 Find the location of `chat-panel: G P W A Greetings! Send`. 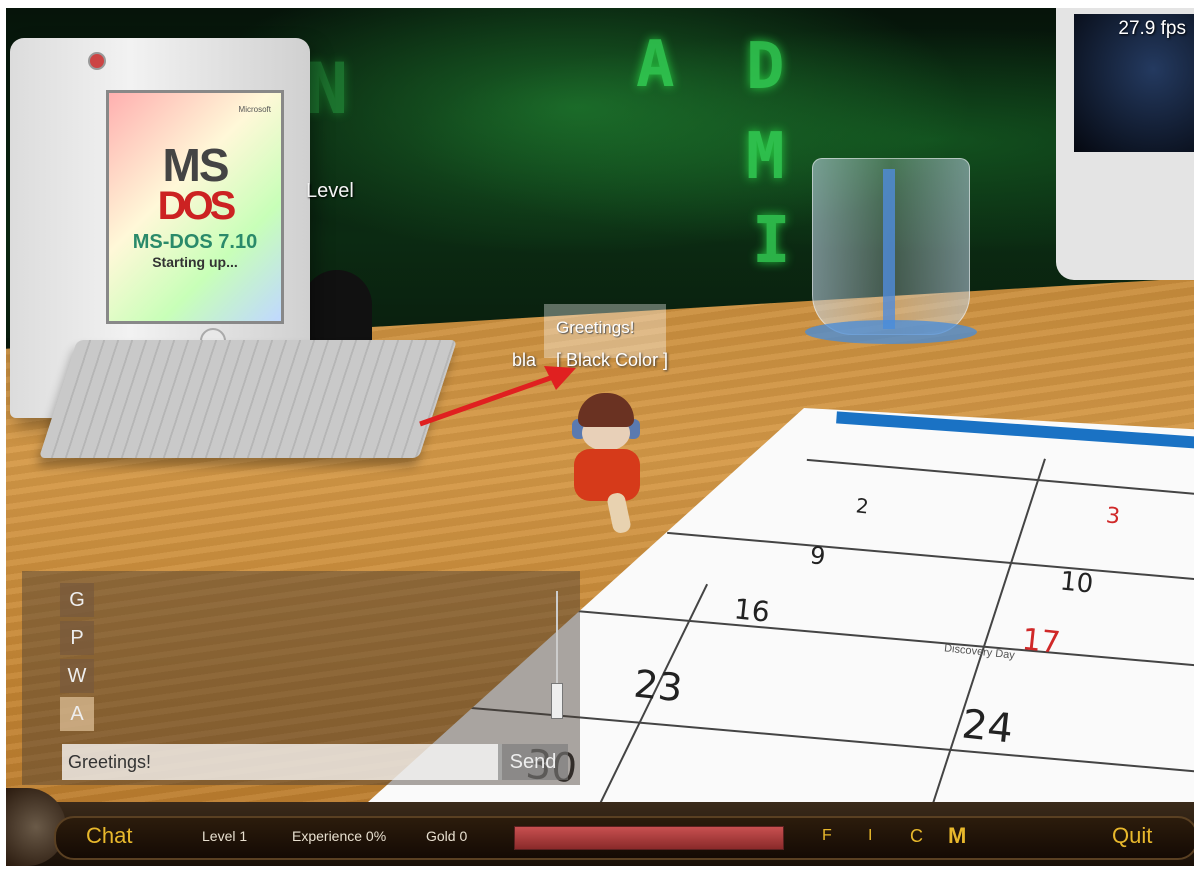

chat-panel: G P W A Greetings! Send is located at coordinates (301, 678).